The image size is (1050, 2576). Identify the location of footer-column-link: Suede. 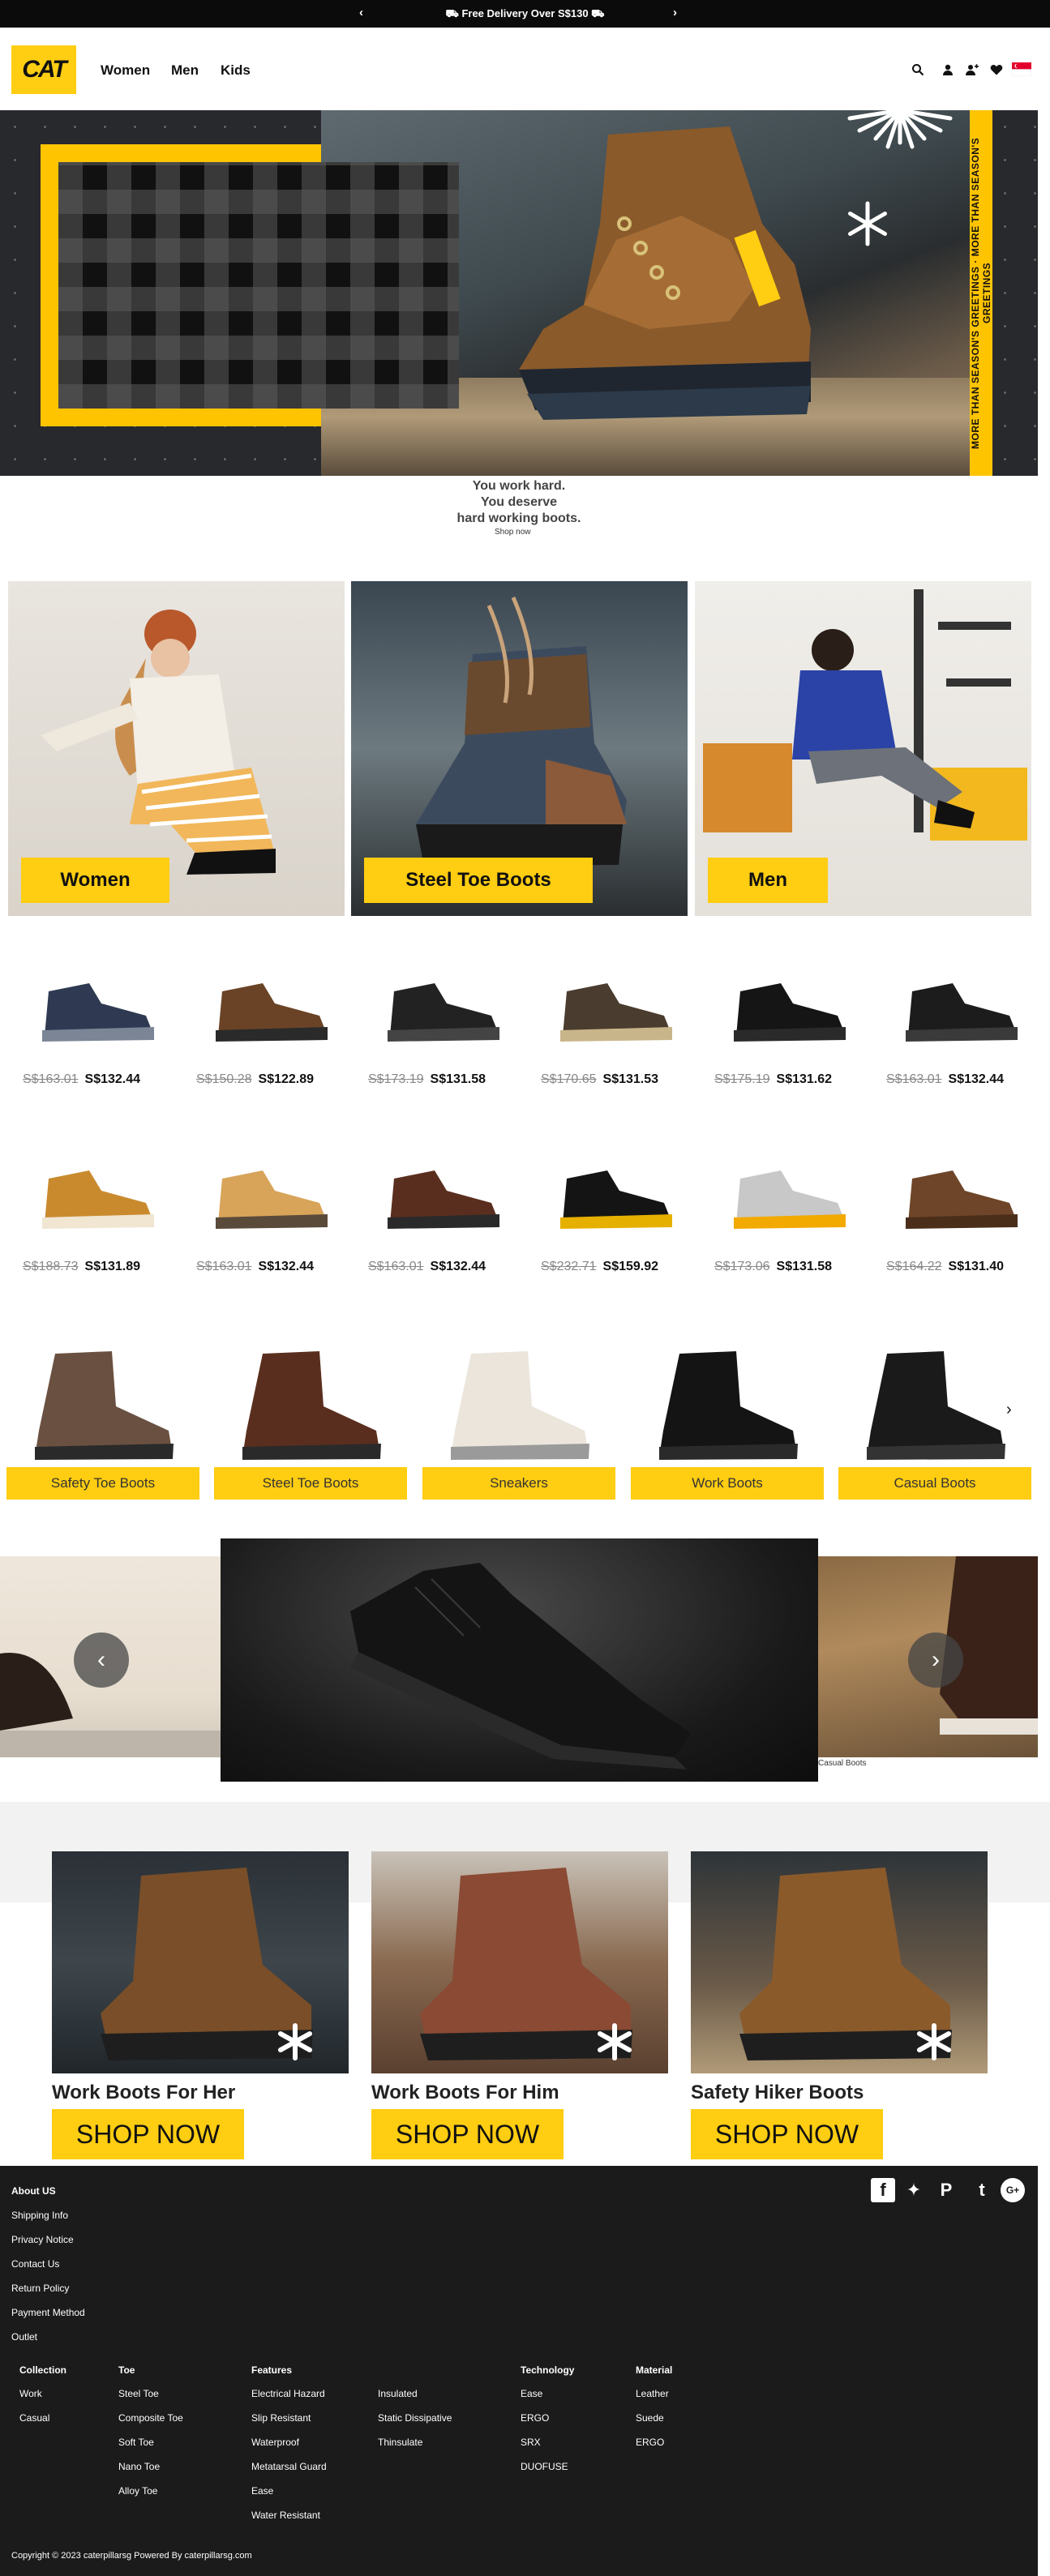
(650, 2418).